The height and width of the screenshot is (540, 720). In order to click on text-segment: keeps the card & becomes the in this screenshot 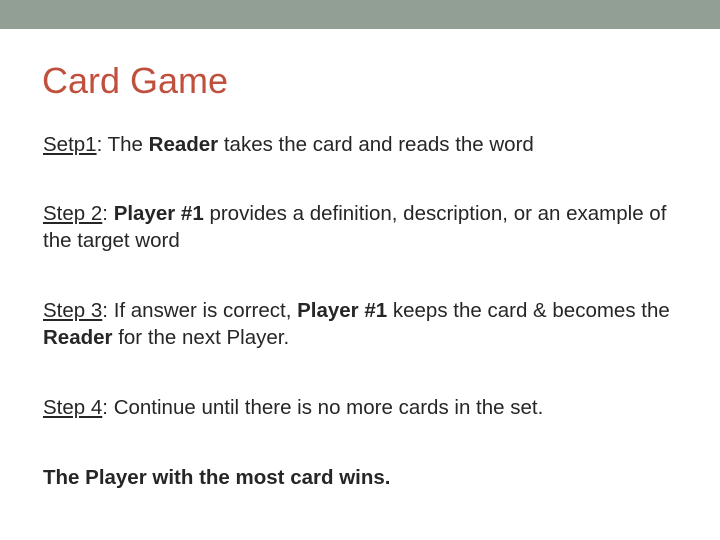, I will do `click(528, 310)`.